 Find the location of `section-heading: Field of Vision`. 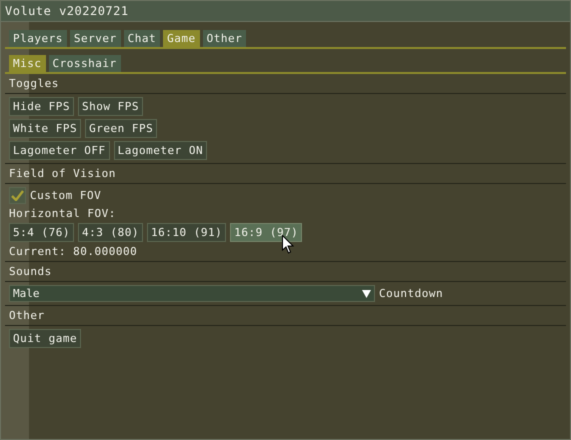

section-heading: Field of Vision is located at coordinates (62, 173).